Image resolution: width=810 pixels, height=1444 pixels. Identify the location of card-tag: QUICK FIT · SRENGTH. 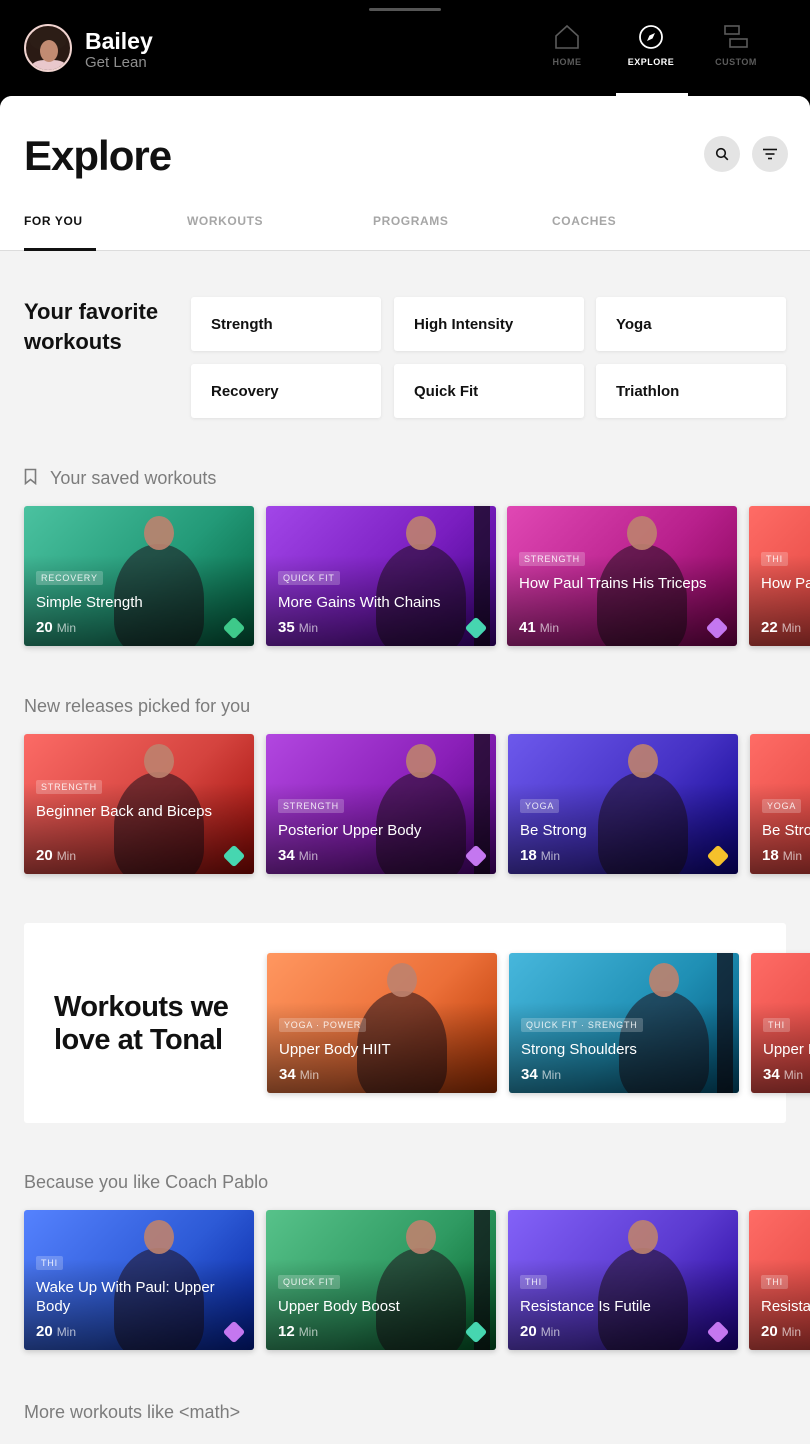
(582, 1025).